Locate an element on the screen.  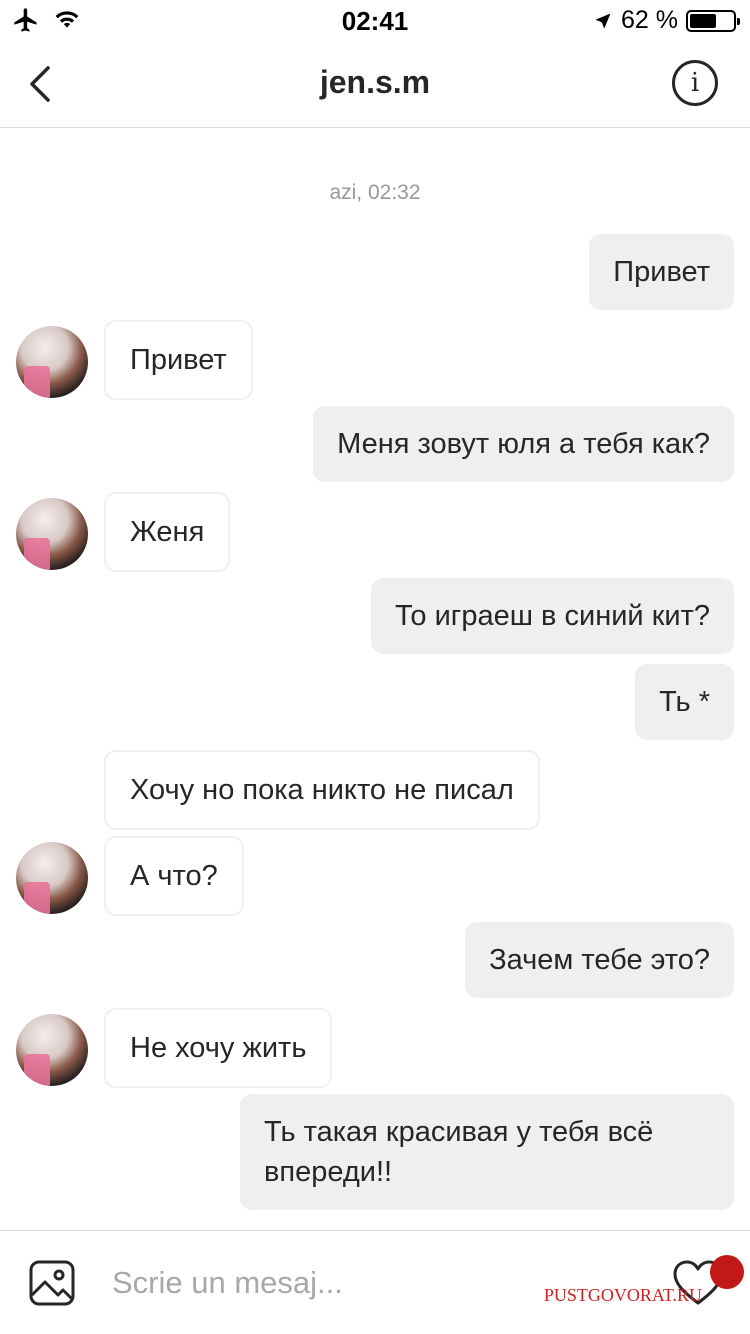
image-gallery-icon is located at coordinates (52, 1283).